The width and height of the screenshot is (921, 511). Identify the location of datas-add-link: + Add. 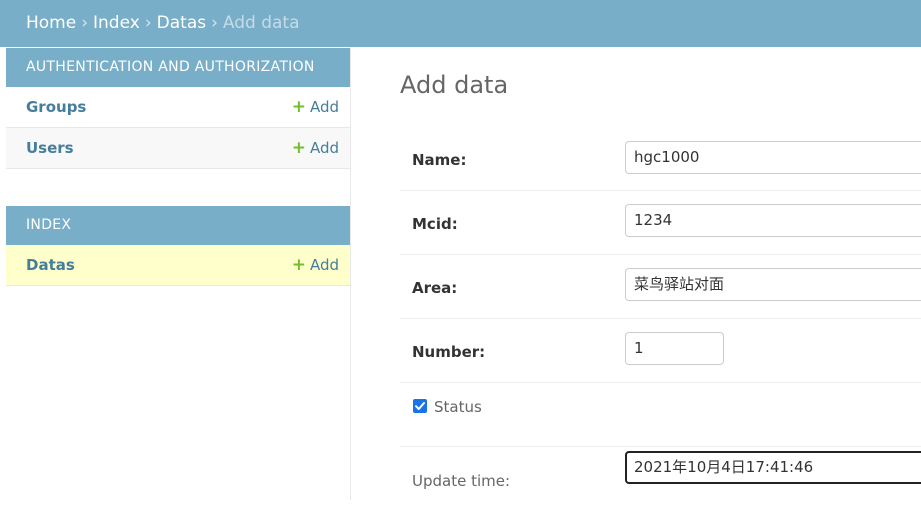
(315, 265).